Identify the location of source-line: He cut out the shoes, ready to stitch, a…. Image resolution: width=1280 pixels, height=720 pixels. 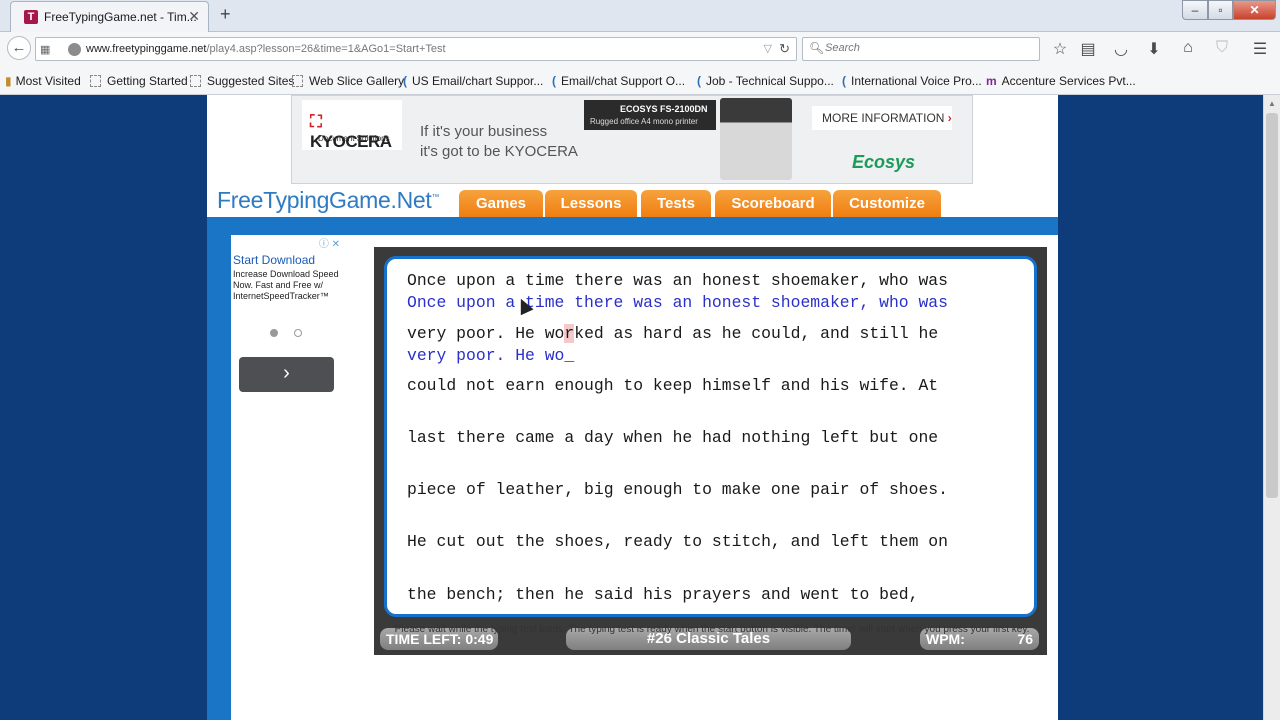
(677, 541).